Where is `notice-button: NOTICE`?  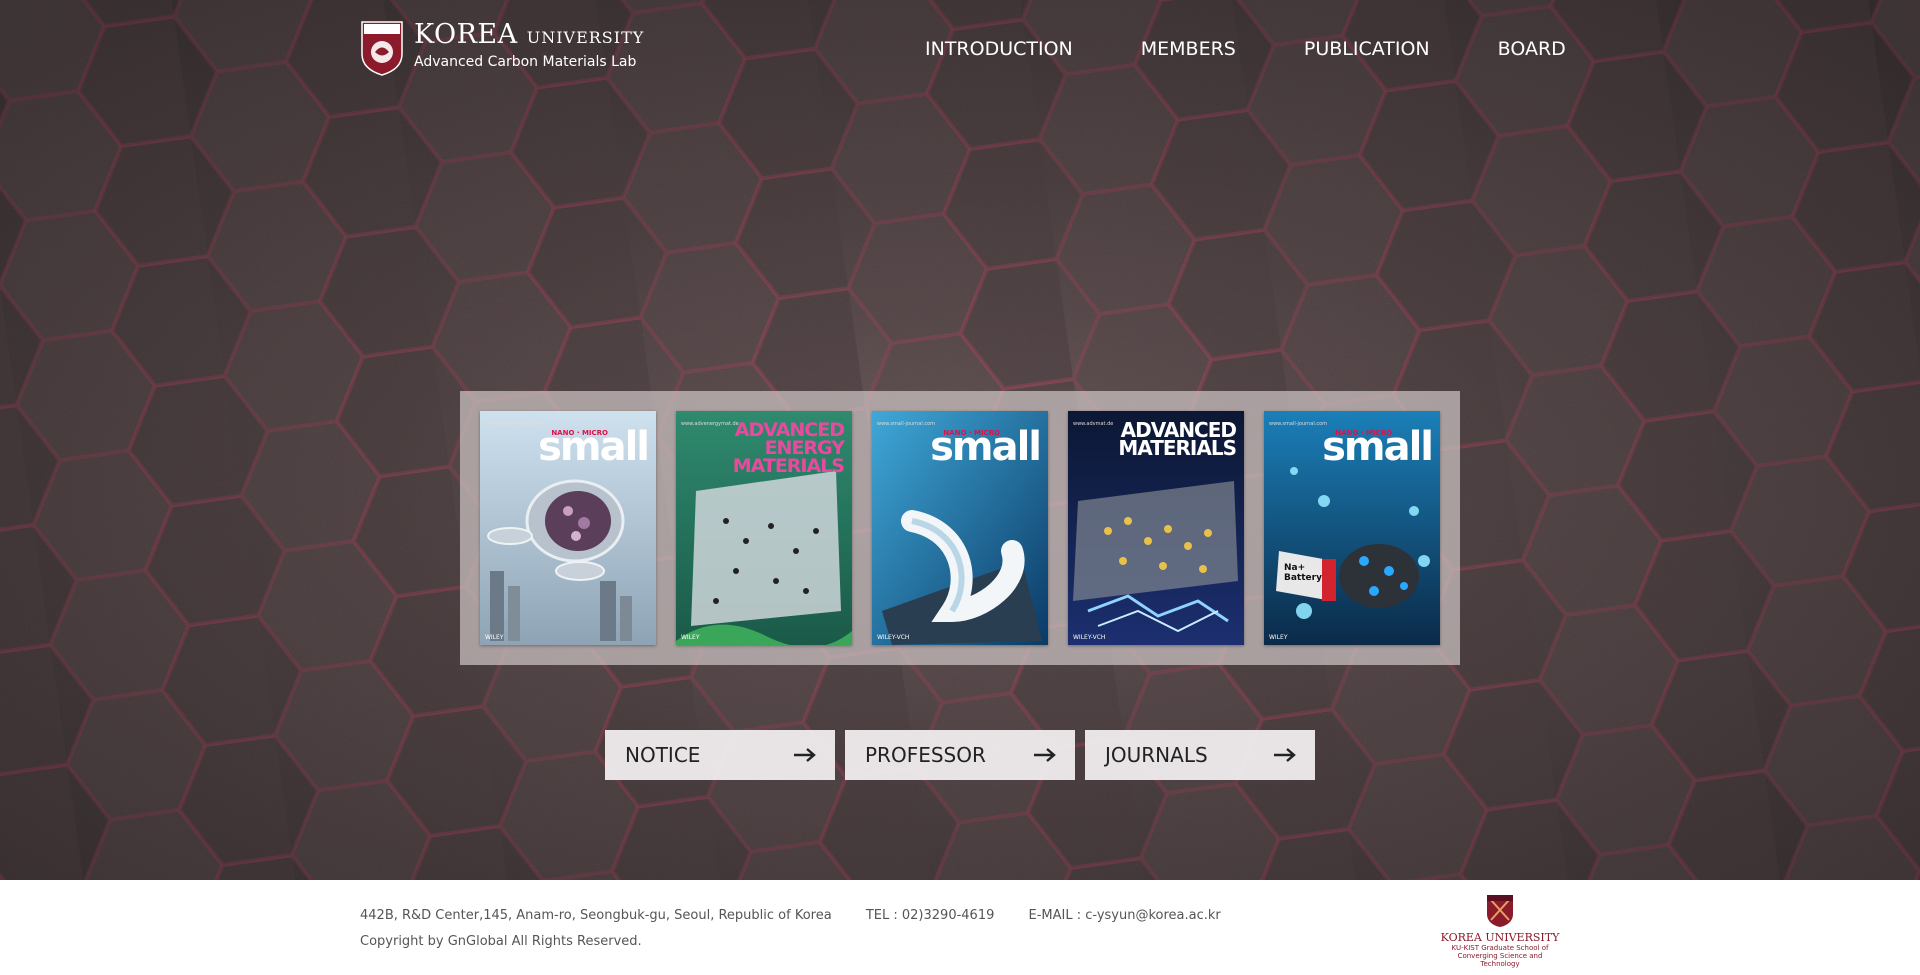
notice-button: NOTICE is located at coordinates (720, 755).